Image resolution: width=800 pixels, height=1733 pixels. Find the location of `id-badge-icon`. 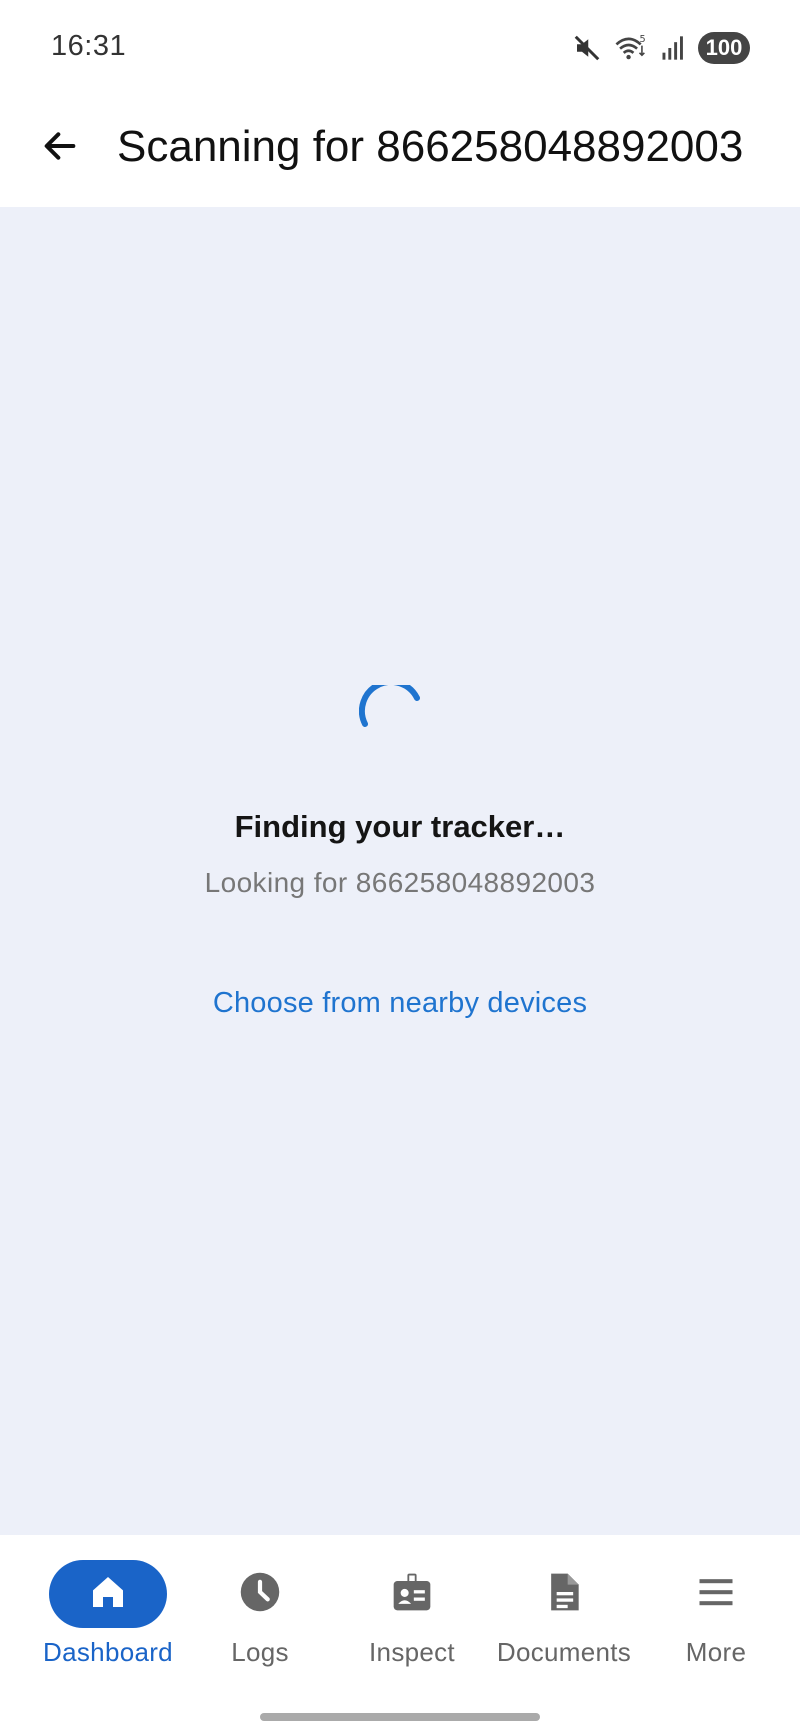

id-badge-icon is located at coordinates (412, 1594).